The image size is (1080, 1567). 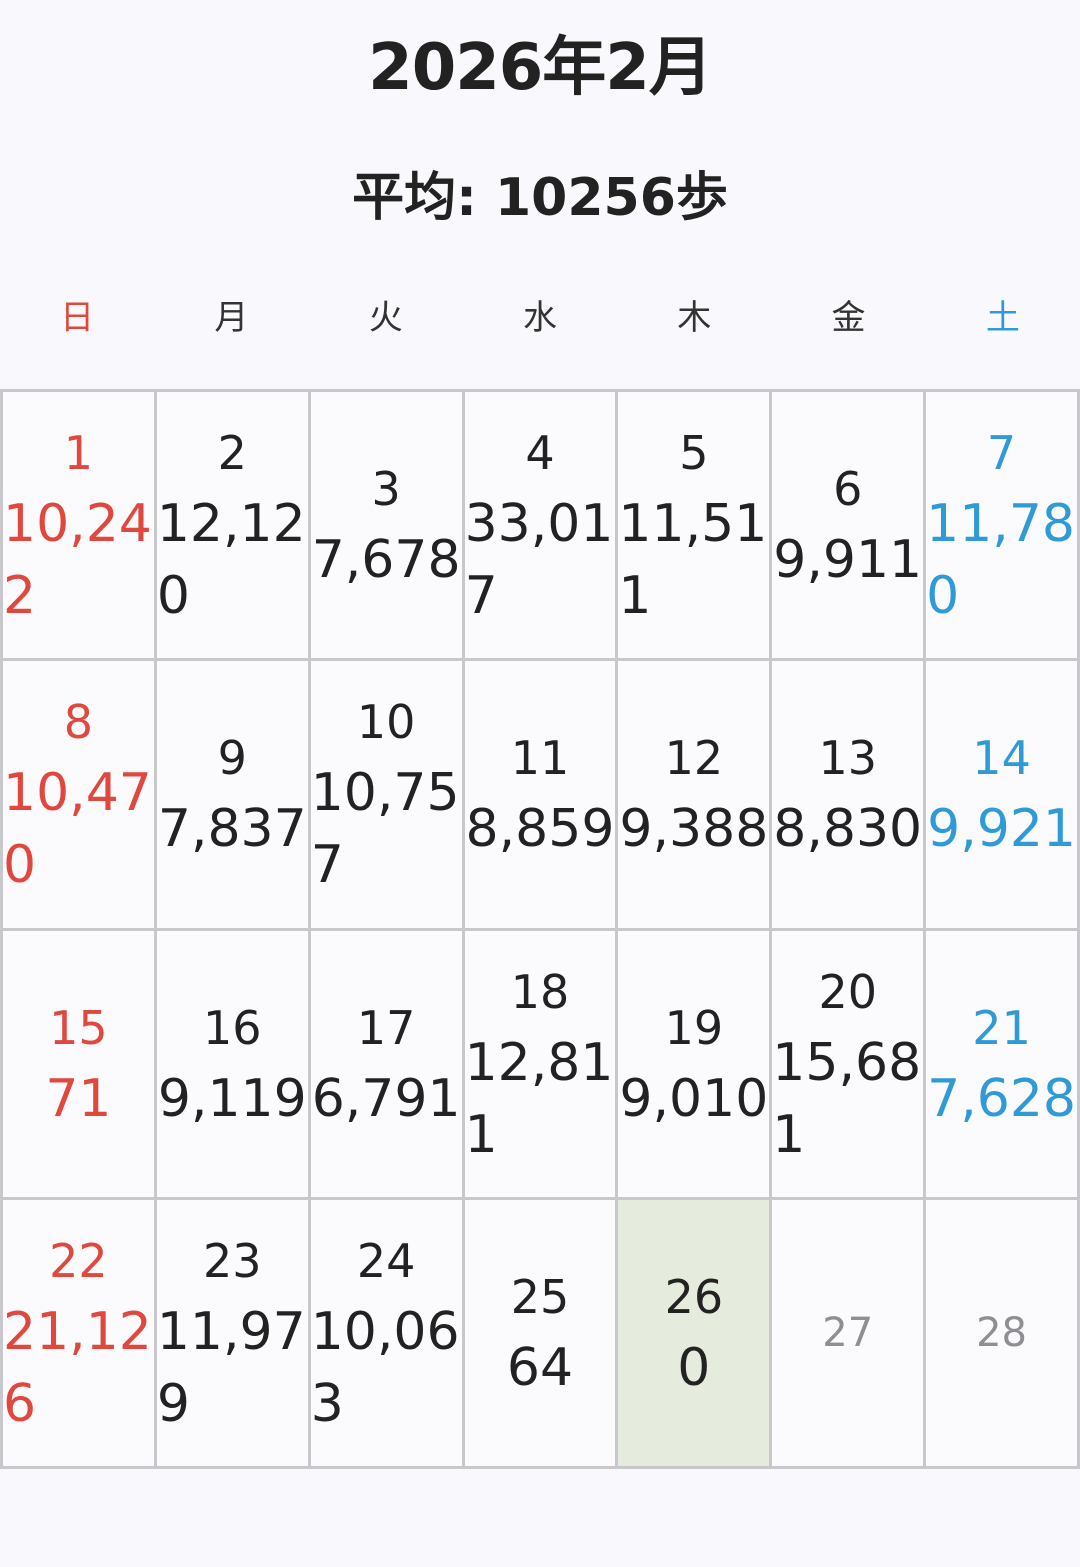 I want to click on day-cell: 19 9,010, so click(x=695, y=1065).